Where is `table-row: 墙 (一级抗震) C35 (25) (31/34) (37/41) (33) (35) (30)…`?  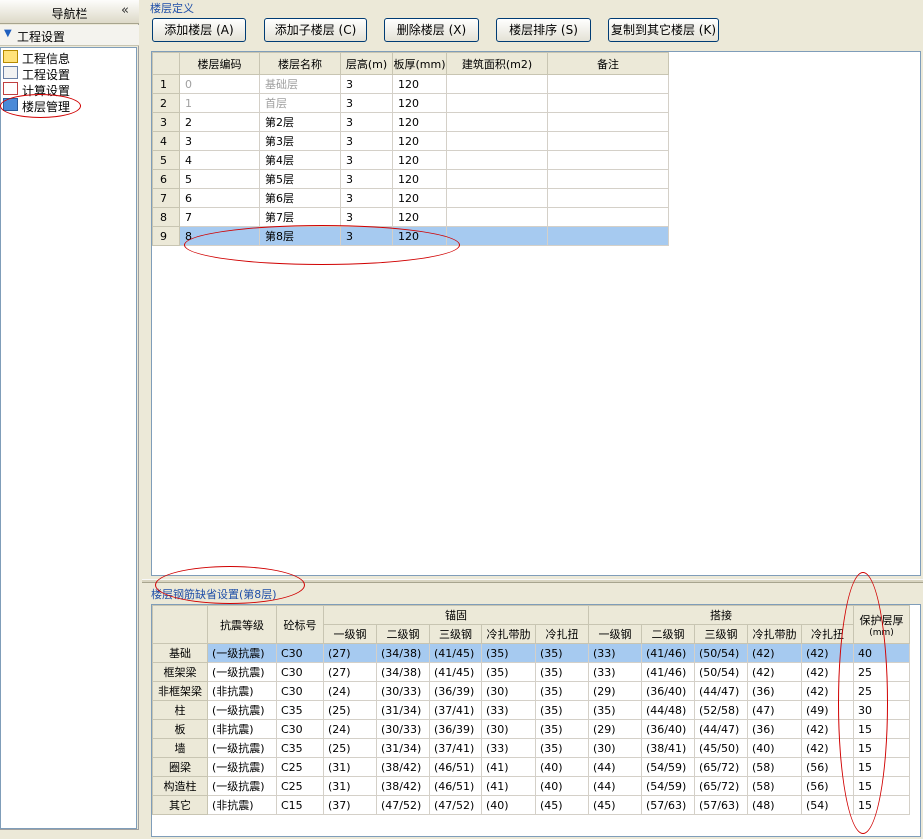
table-row: 墙 (一级抗震) C35 (25) (31/34) (37/41) (33) (35) (30)… is located at coordinates (531, 748).